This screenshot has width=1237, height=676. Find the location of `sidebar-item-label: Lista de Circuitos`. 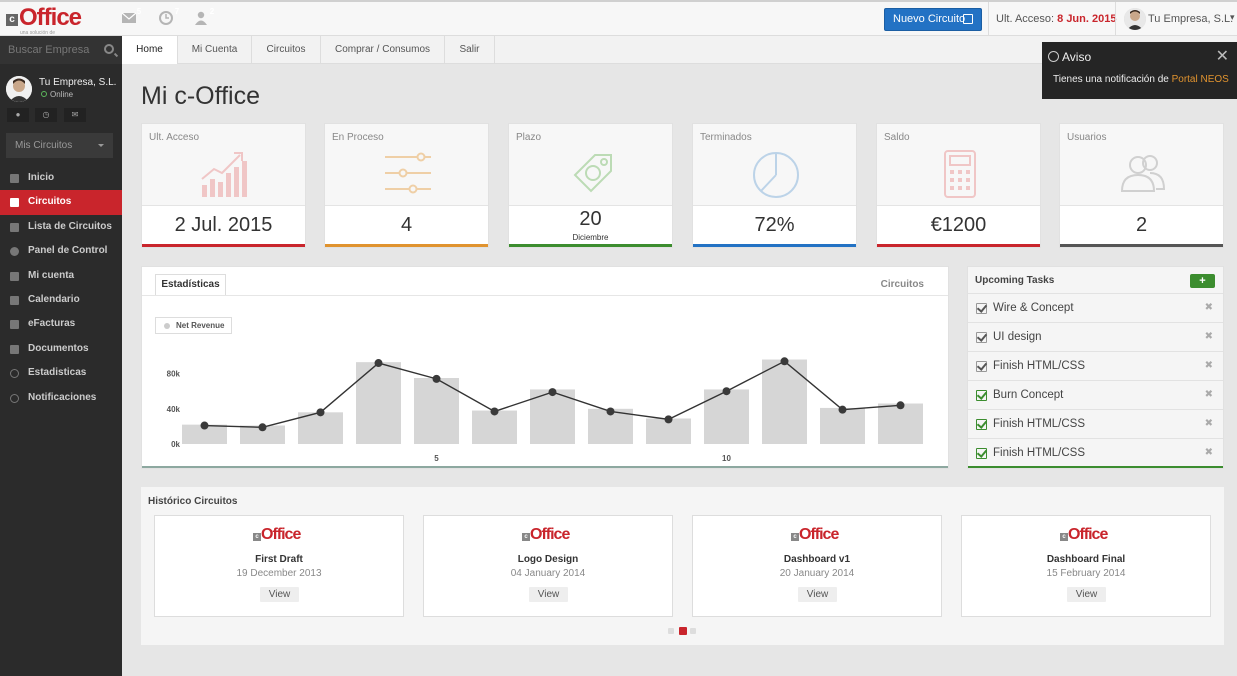

sidebar-item-label: Lista de Circuitos is located at coordinates (70, 226).